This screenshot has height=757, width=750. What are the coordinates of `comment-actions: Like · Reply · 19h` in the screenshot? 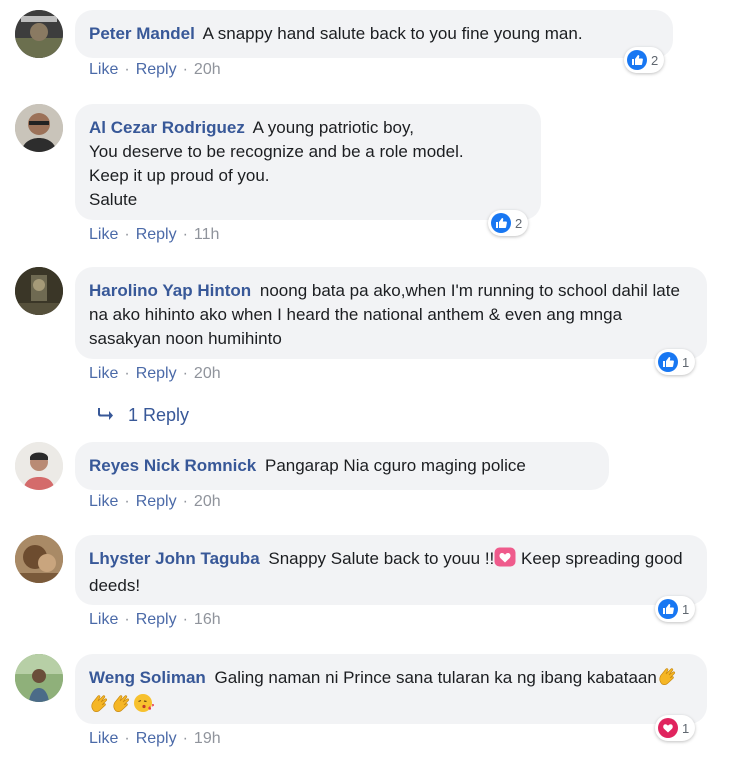 It's located at (155, 738).